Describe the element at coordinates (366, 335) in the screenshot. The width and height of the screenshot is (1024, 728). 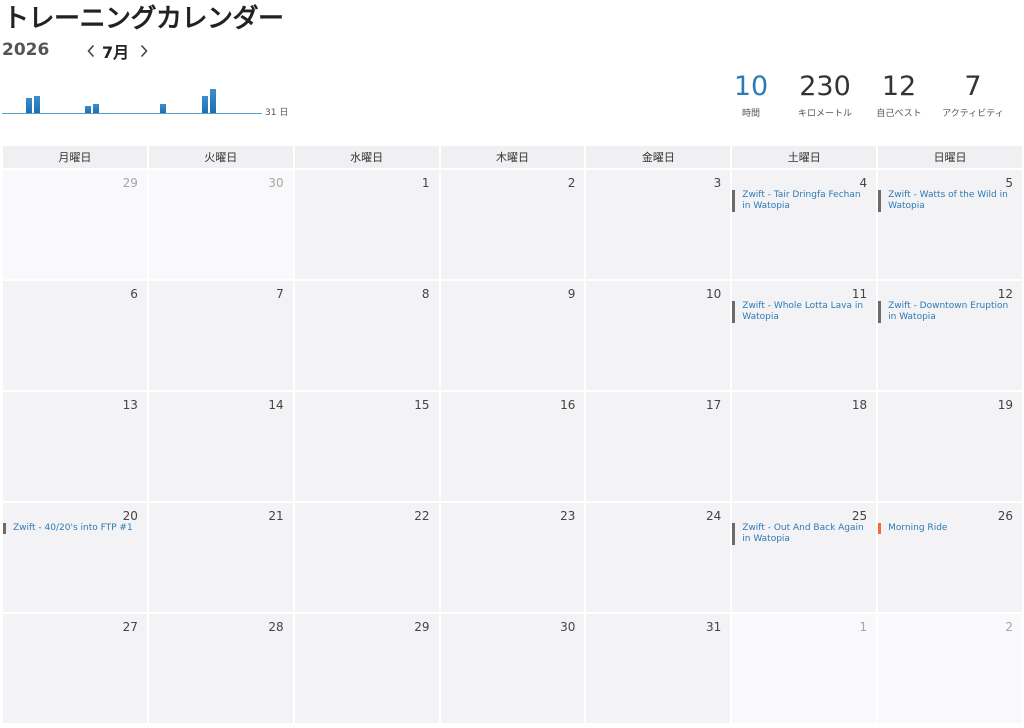
I see `calendar-day: 8` at that location.